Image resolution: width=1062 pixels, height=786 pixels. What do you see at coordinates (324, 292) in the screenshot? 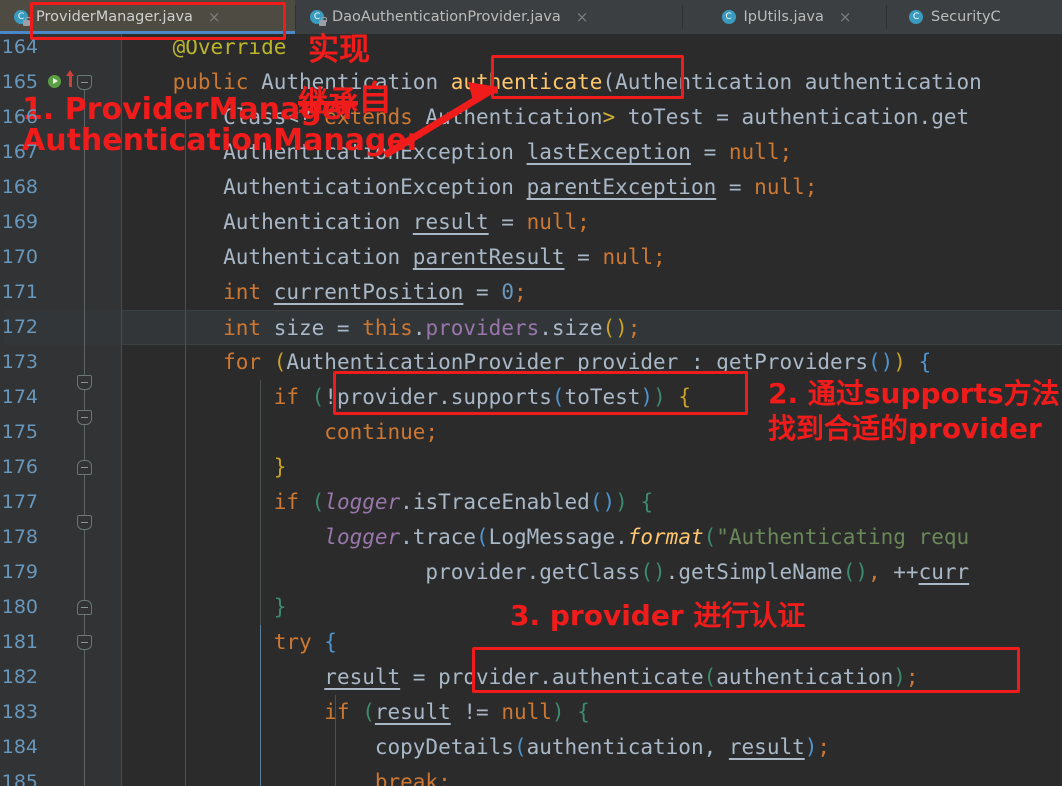
I see `code-line-171: int currentPosition = 0;` at bounding box center [324, 292].